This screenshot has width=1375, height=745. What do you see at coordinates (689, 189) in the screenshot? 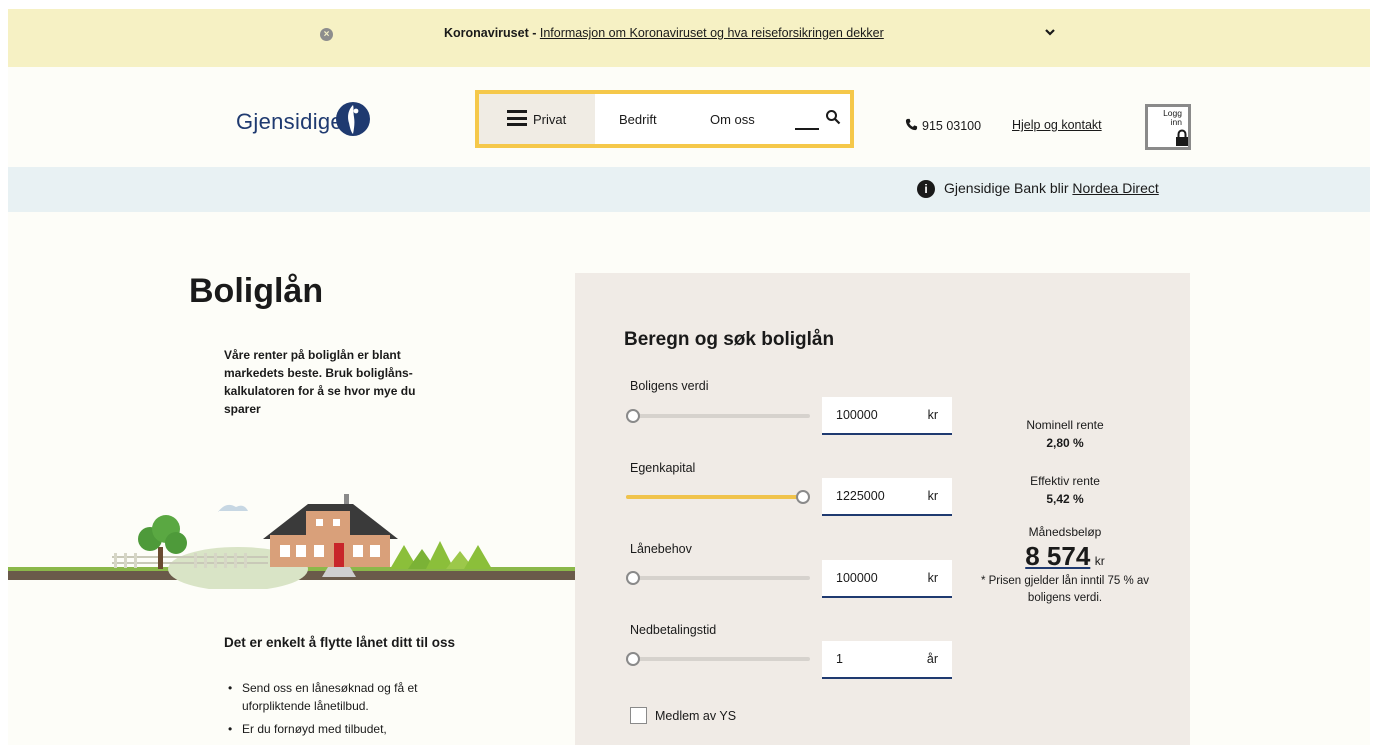
I see `info-bar: i Gjensidige Bank blir Nordea Direct` at bounding box center [689, 189].